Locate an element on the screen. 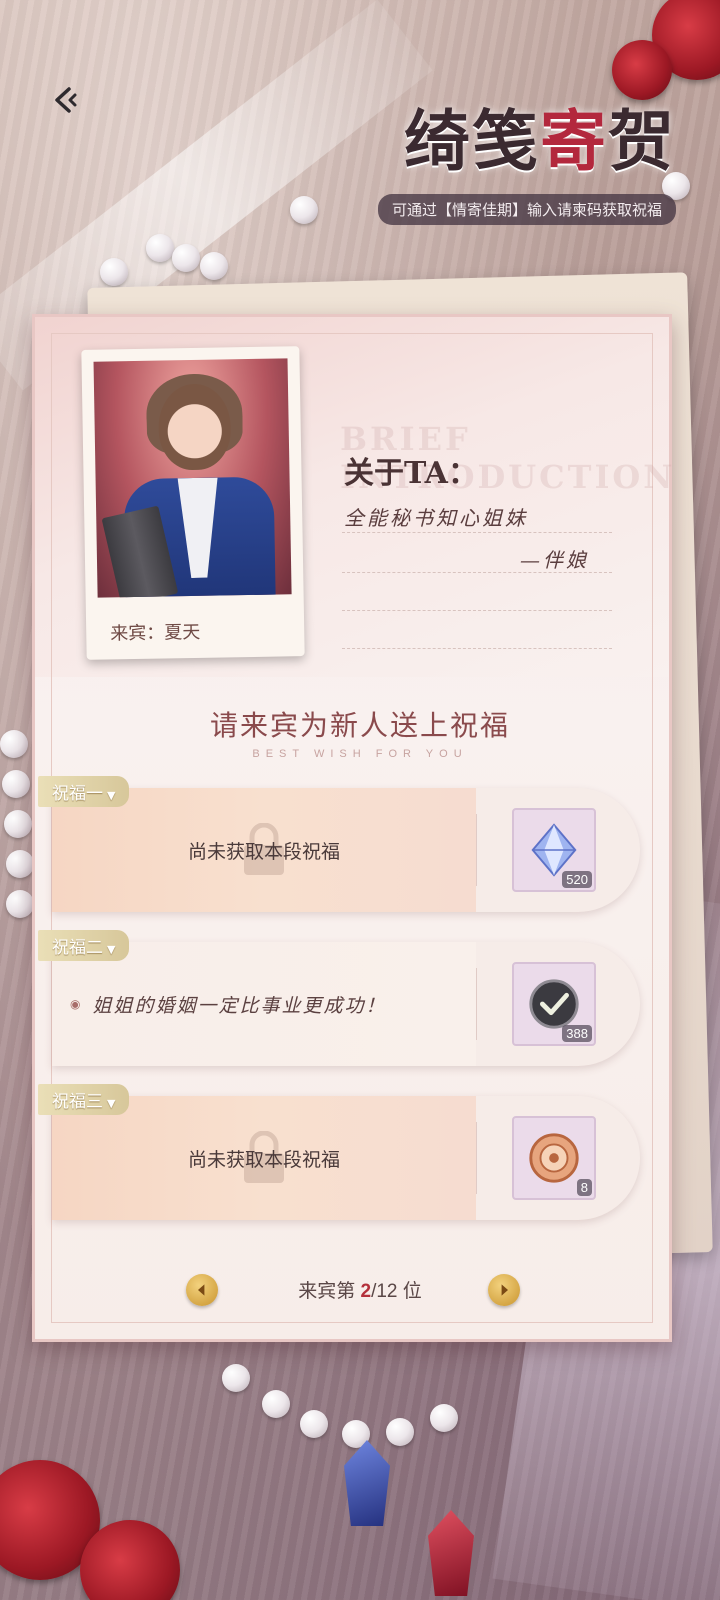 This screenshot has height=1600, width=720. reward-slot: 520 is located at coordinates (554, 850).